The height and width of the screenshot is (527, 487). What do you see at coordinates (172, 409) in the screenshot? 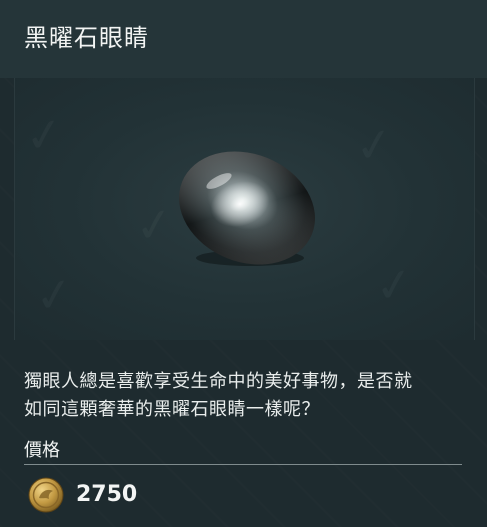
I see `description-line: 如同這顆奢華的黑曜石眼睛一樣呢？` at bounding box center [172, 409].